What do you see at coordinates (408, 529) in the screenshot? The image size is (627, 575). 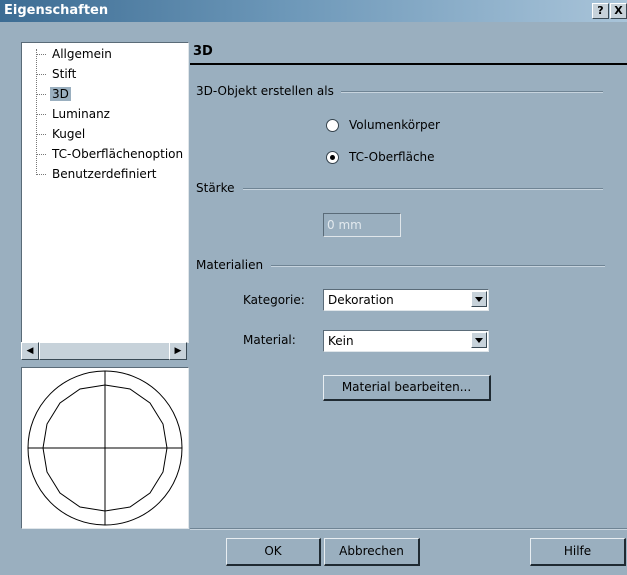 I see `footer-divider` at bounding box center [408, 529].